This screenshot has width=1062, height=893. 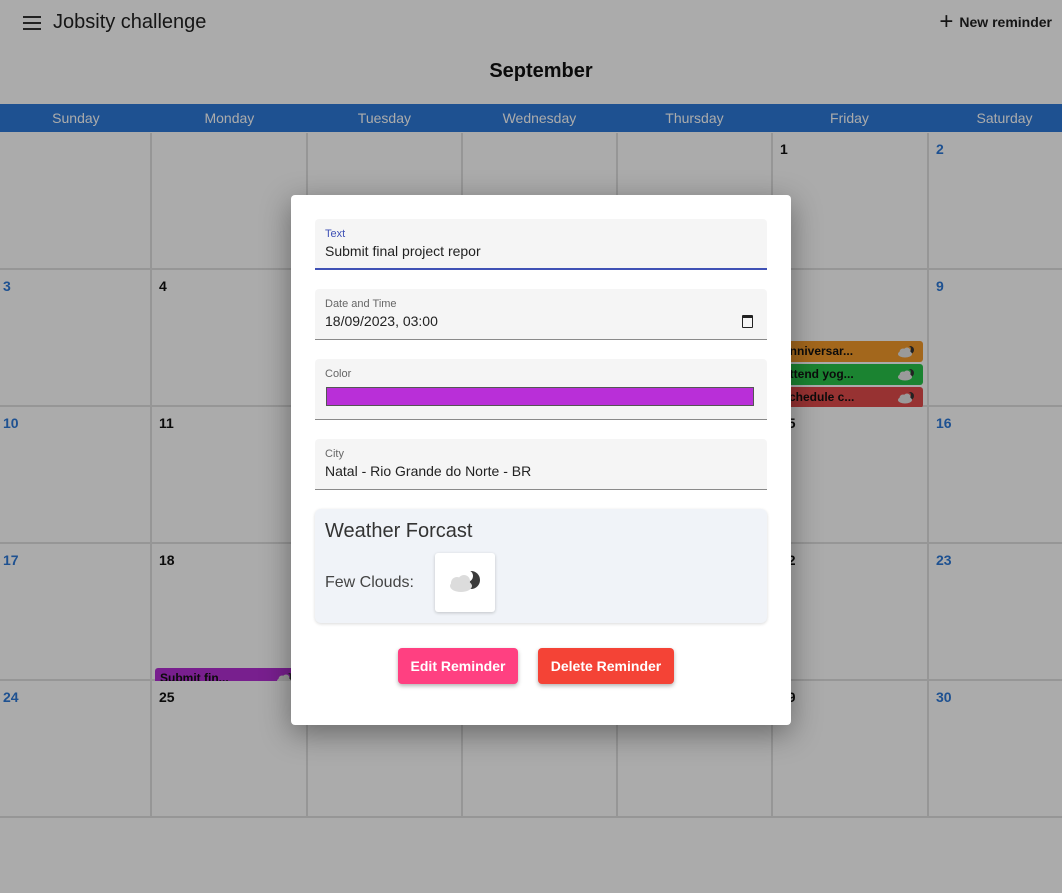 I want to click on color-field: Color, so click(x=541, y=389).